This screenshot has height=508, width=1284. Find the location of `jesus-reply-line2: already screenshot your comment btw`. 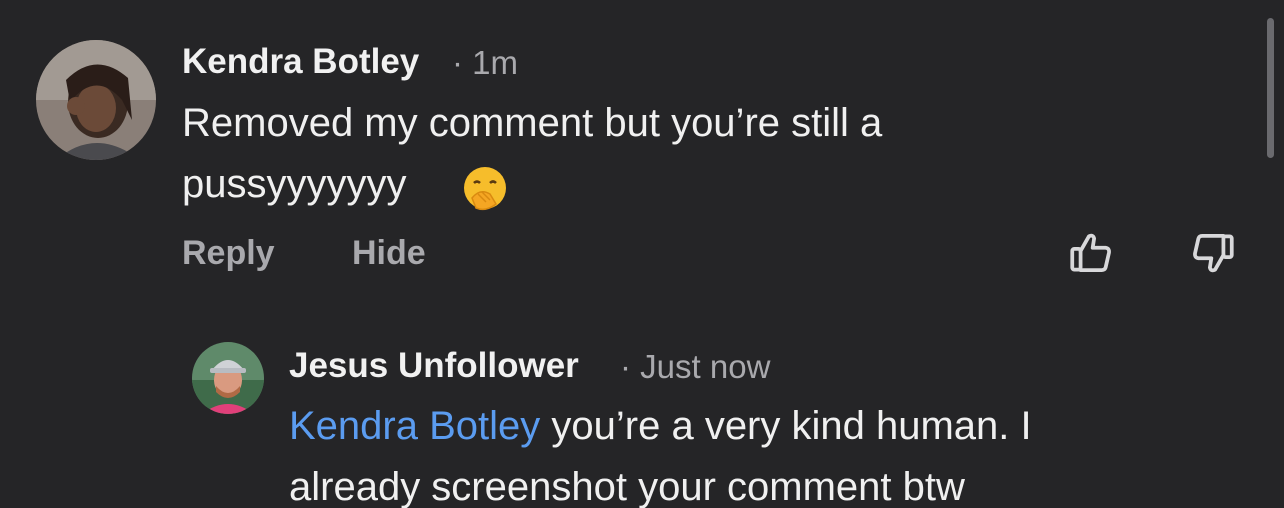

jesus-reply-line2: already screenshot your comment btw is located at coordinates (627, 486).